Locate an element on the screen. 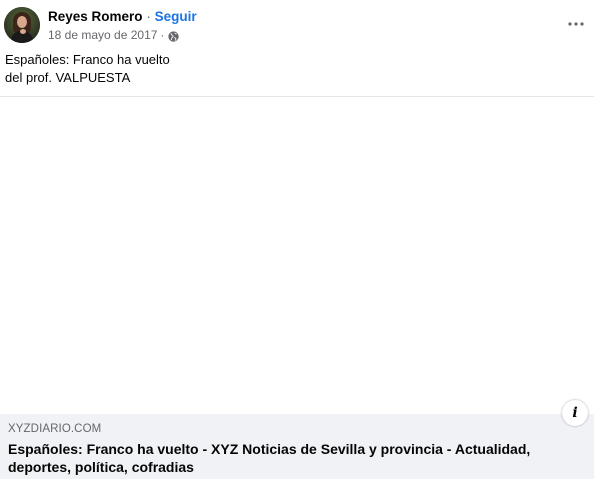 This screenshot has width=594, height=479. post-meta: 18 de mayo de 2017 · is located at coordinates (114, 35).